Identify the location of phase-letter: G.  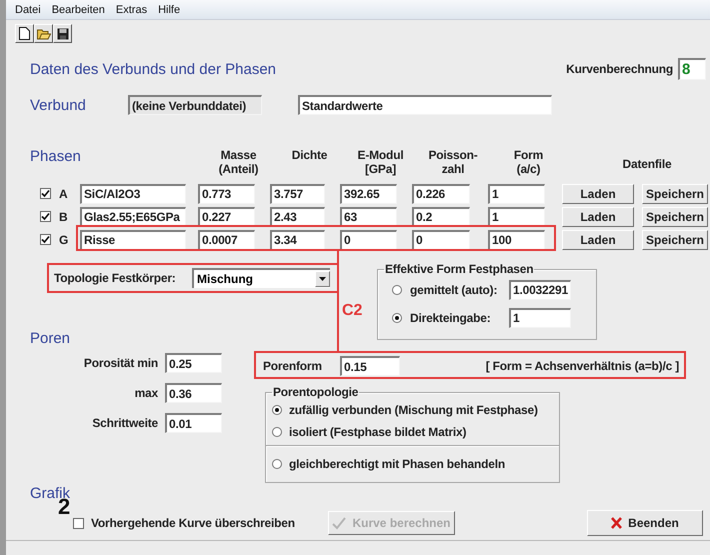
(64, 239).